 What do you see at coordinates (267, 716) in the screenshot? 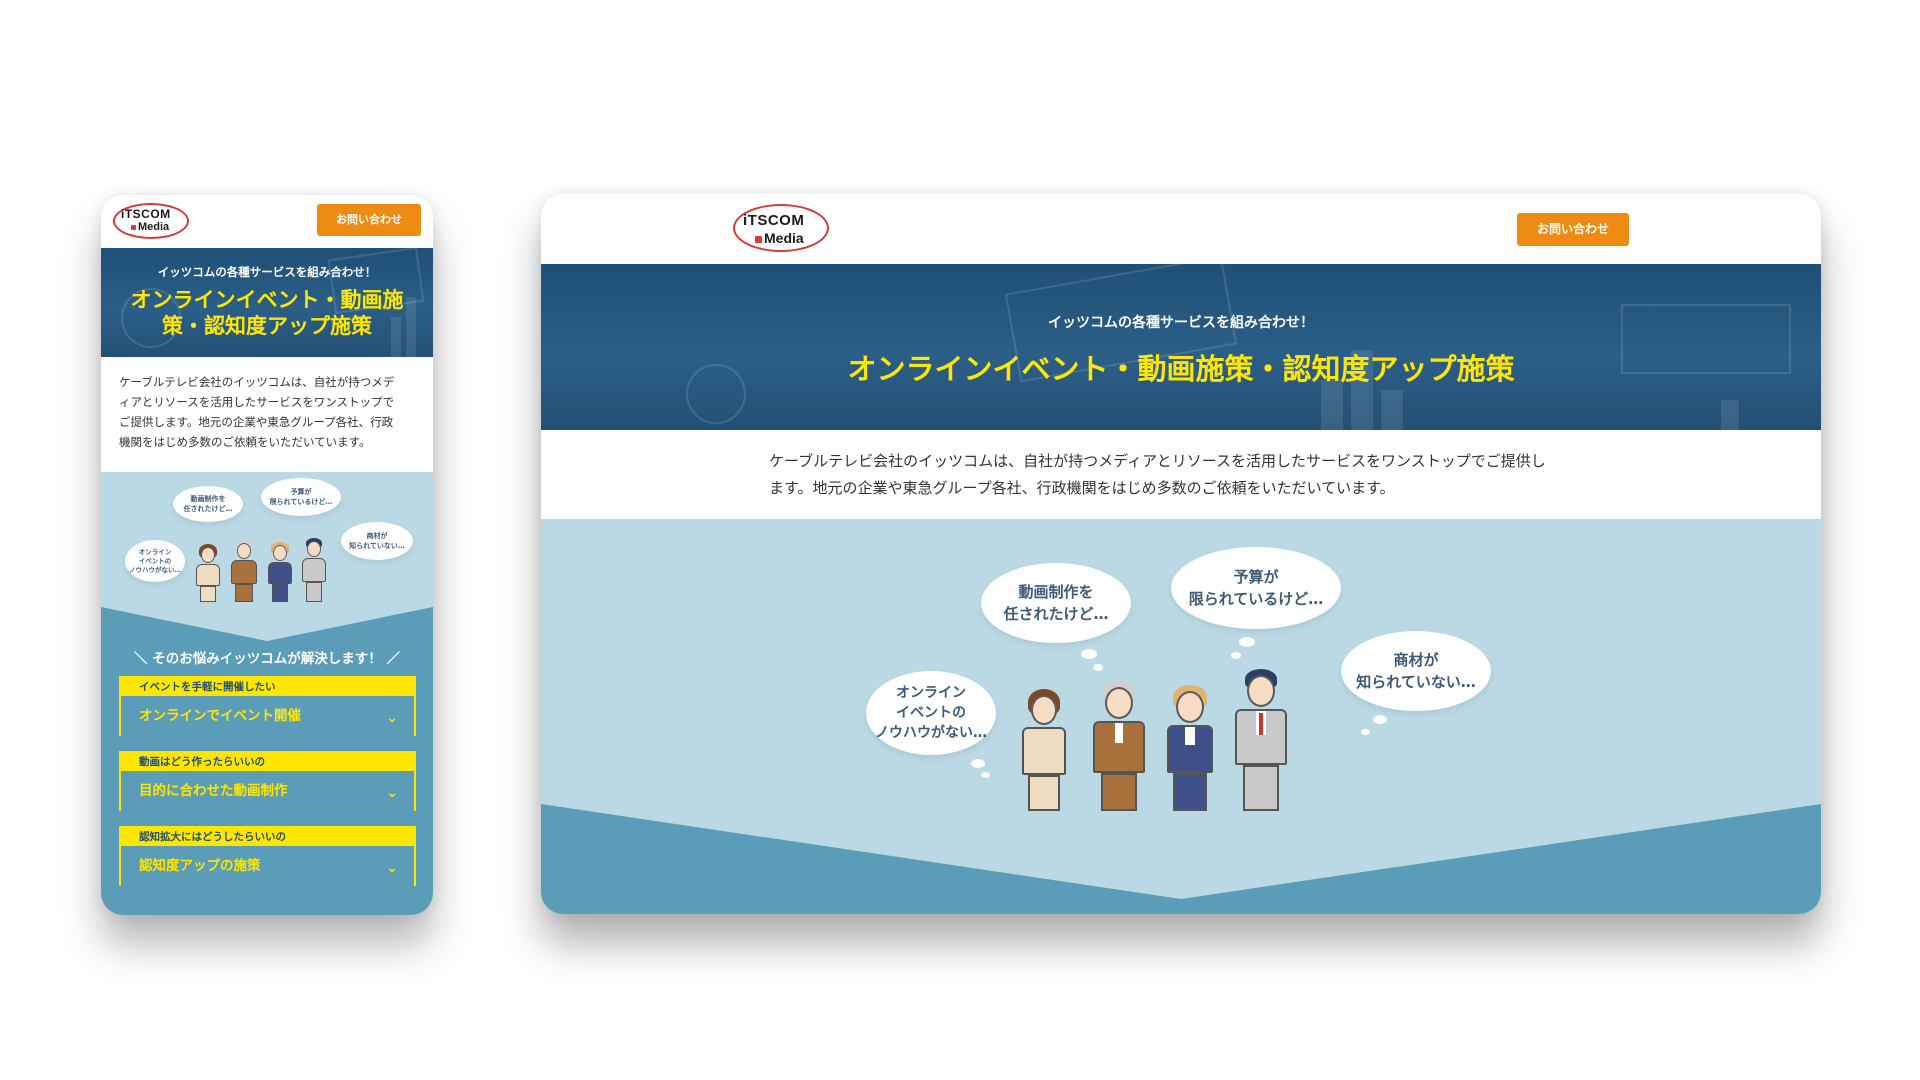
I see `accordion-label: オンラインでイベント開催` at bounding box center [267, 716].